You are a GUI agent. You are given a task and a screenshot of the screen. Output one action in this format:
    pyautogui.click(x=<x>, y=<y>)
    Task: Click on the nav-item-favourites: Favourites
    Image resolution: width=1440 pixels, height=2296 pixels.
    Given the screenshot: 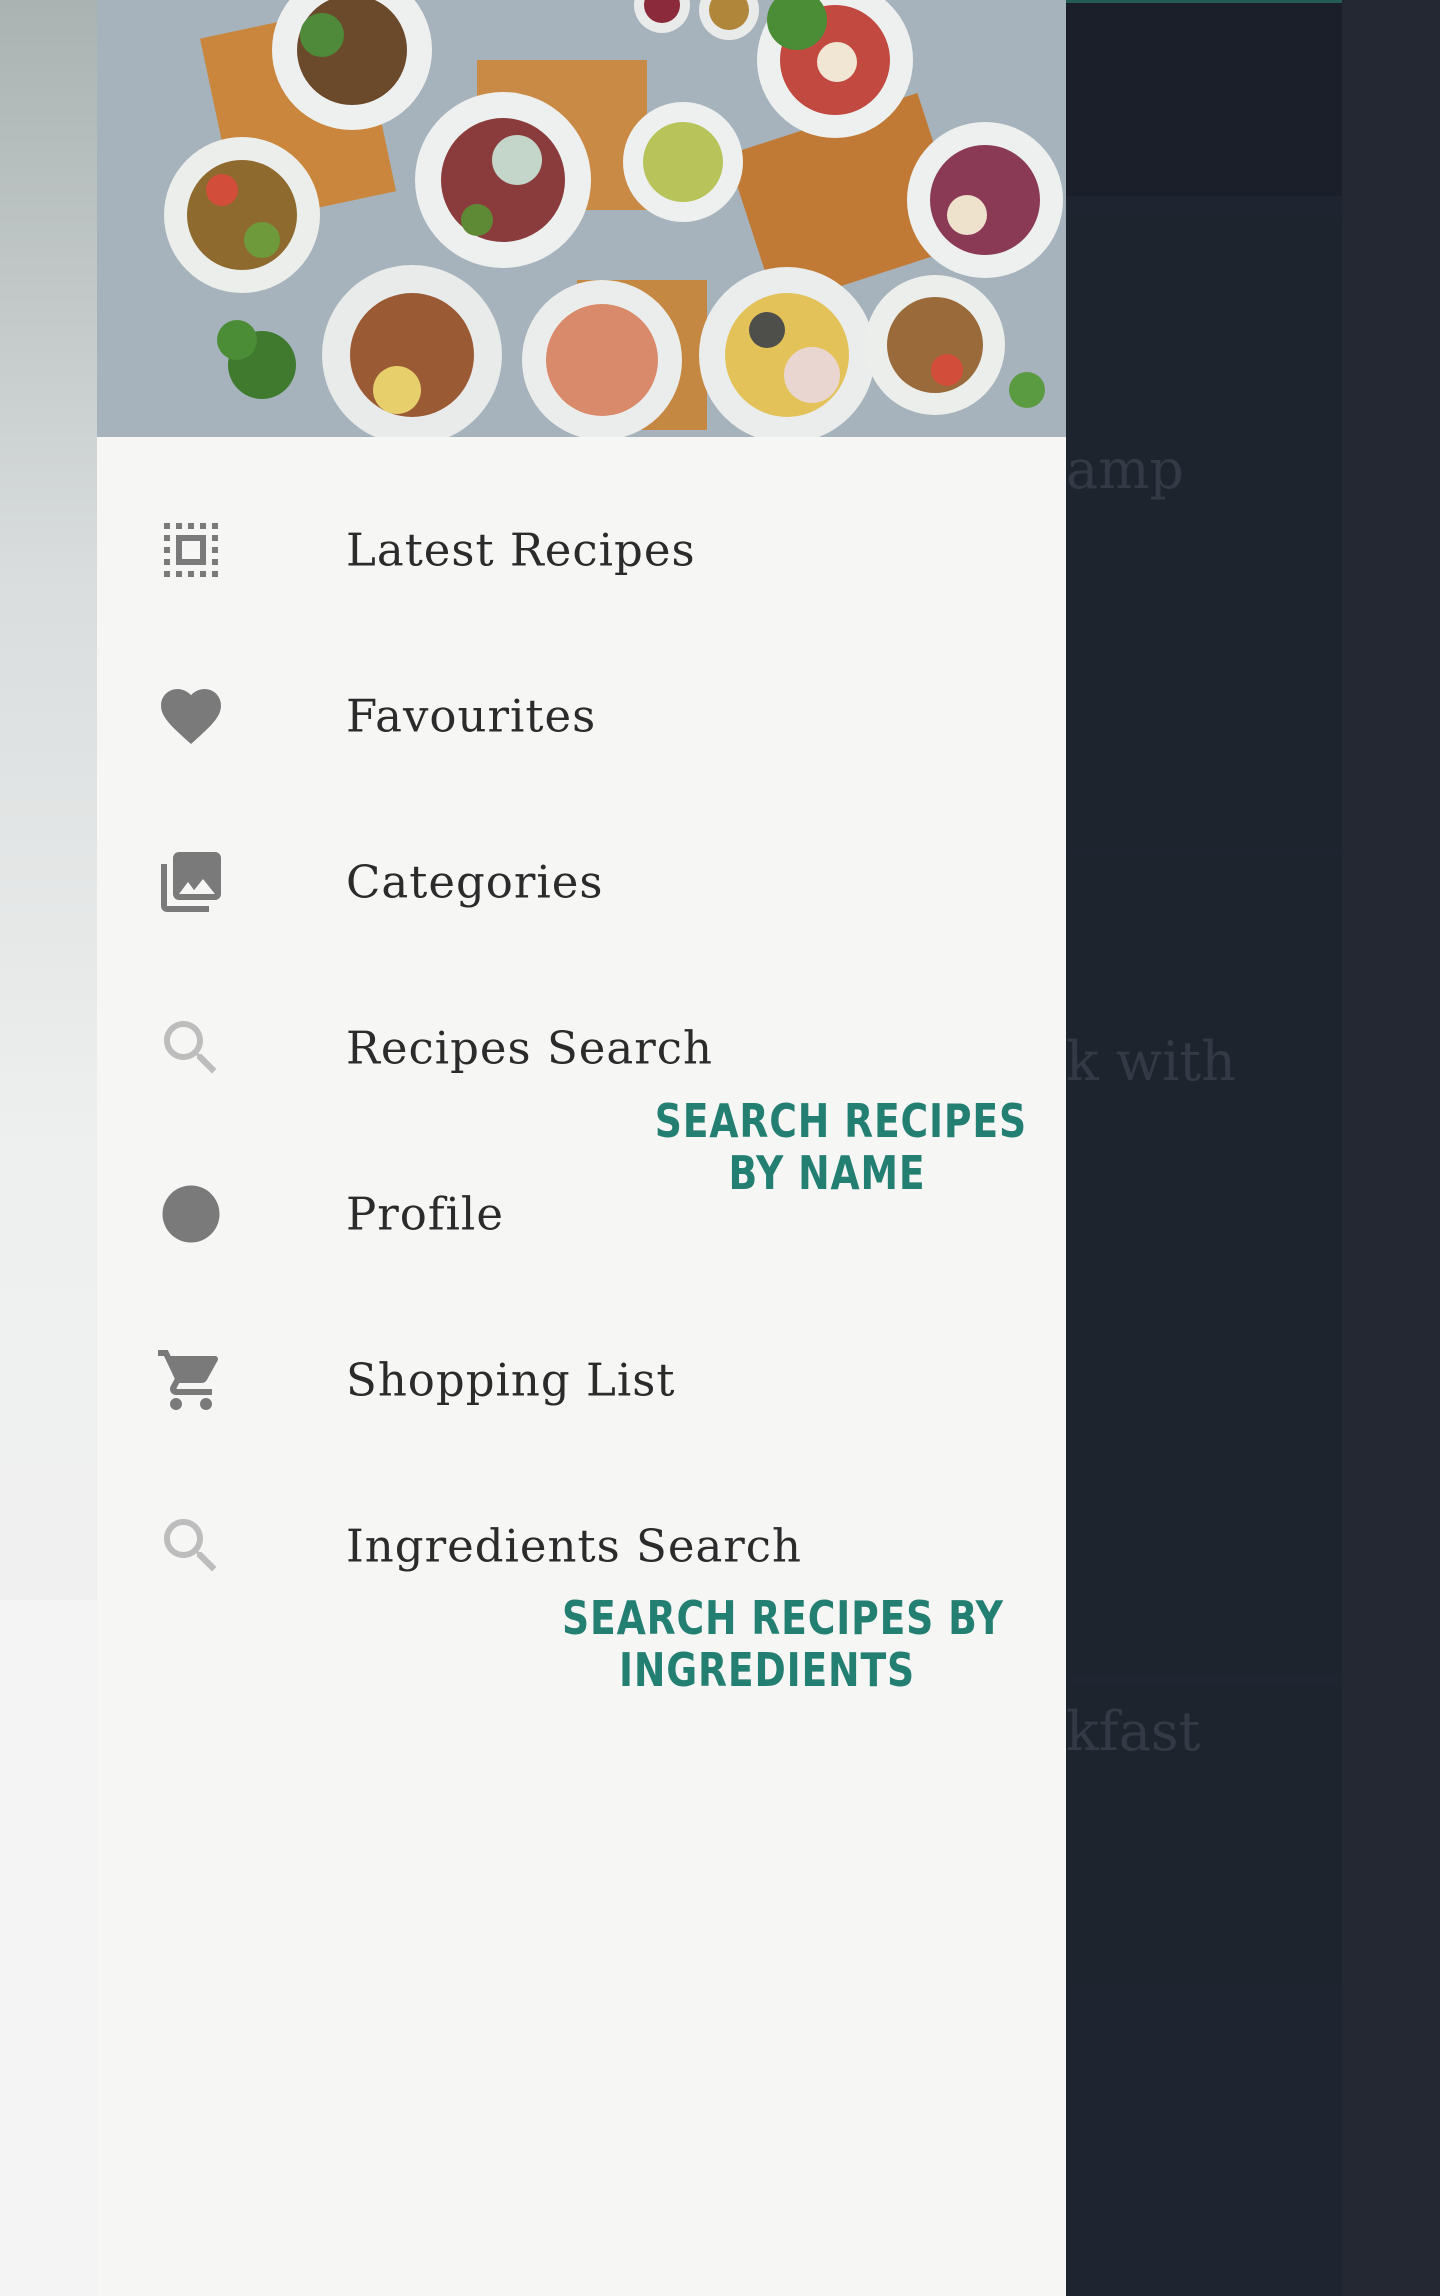 What is the action you would take?
    pyautogui.click(x=581, y=716)
    